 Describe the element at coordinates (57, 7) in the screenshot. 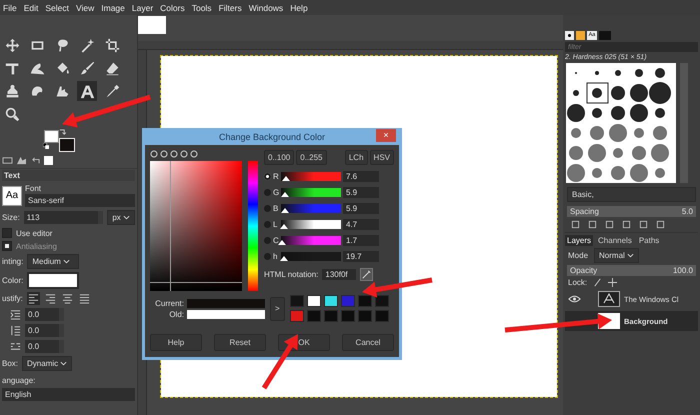

I see `menu-item: Select` at that location.